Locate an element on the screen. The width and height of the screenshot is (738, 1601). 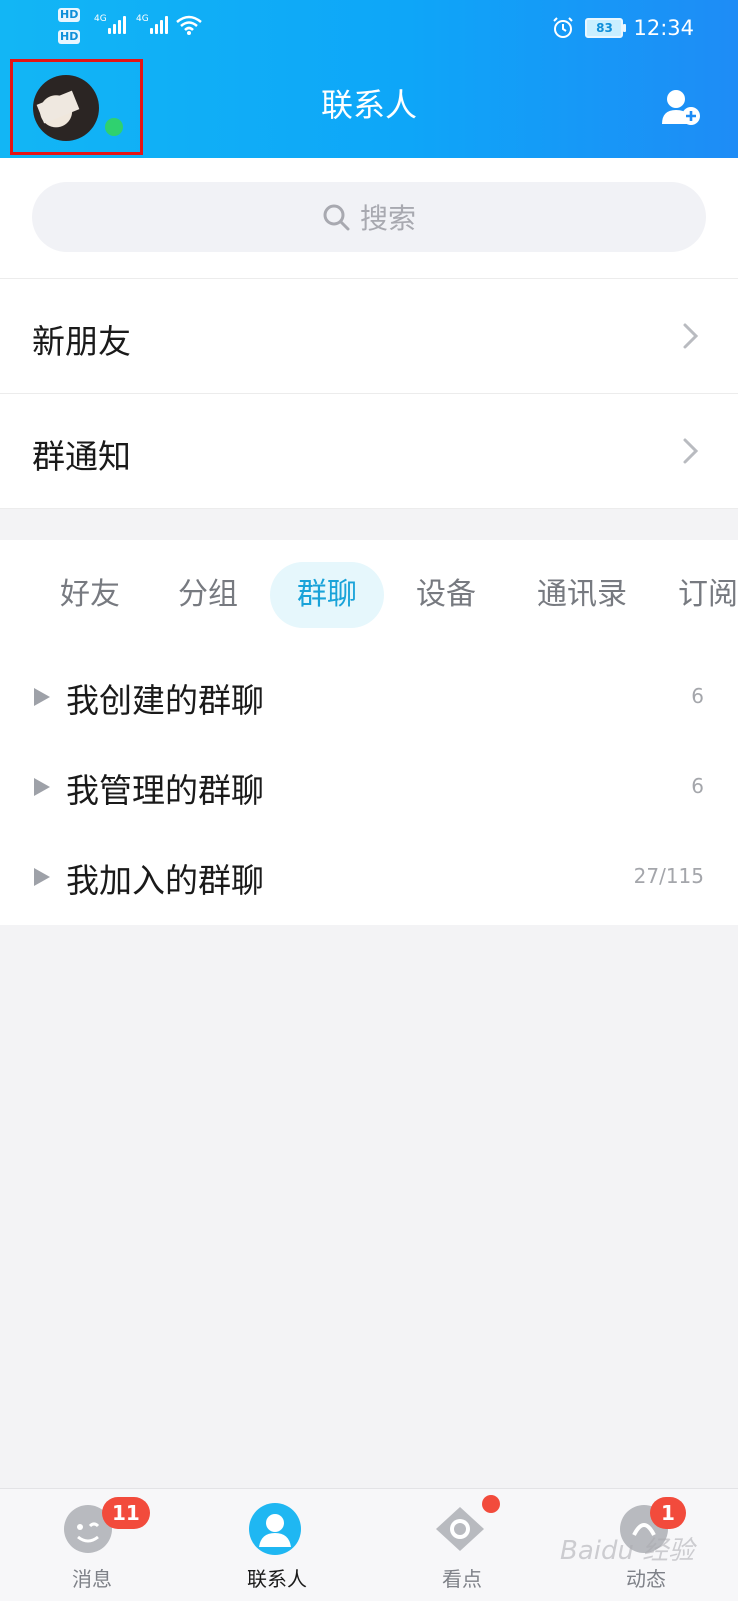
nav-label: 联系人 is located at coordinates (277, 1579).